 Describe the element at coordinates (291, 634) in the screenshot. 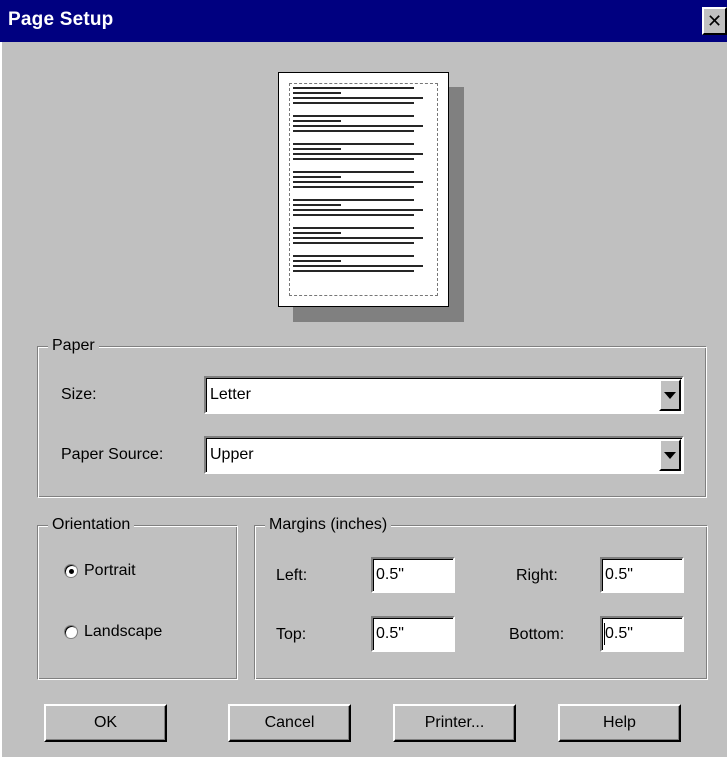

I see `top-margin-label: Top:` at that location.